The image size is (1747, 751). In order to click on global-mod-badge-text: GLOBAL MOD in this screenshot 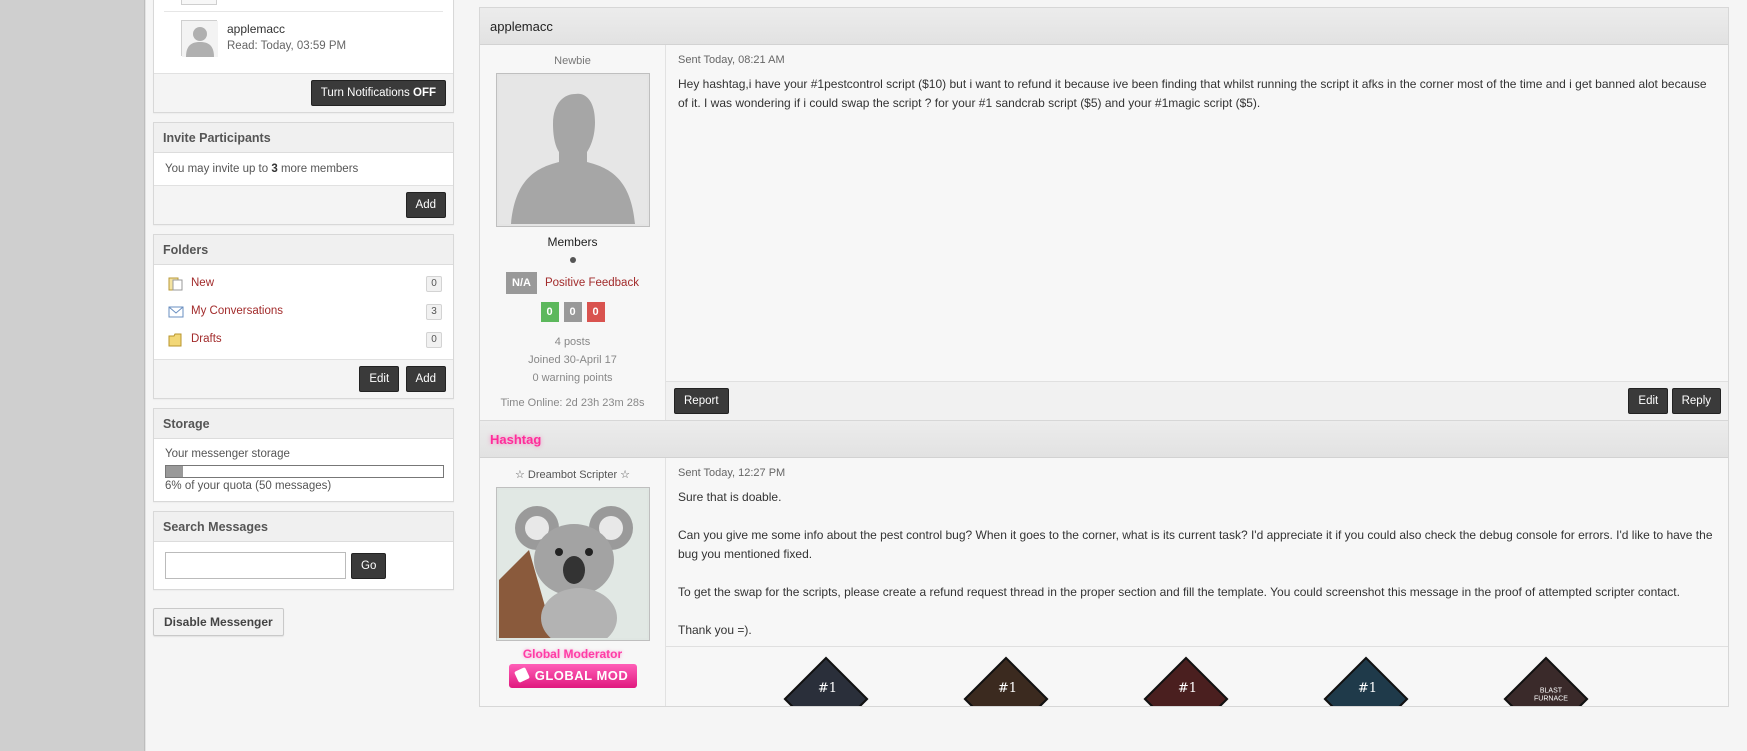, I will do `click(581, 675)`.